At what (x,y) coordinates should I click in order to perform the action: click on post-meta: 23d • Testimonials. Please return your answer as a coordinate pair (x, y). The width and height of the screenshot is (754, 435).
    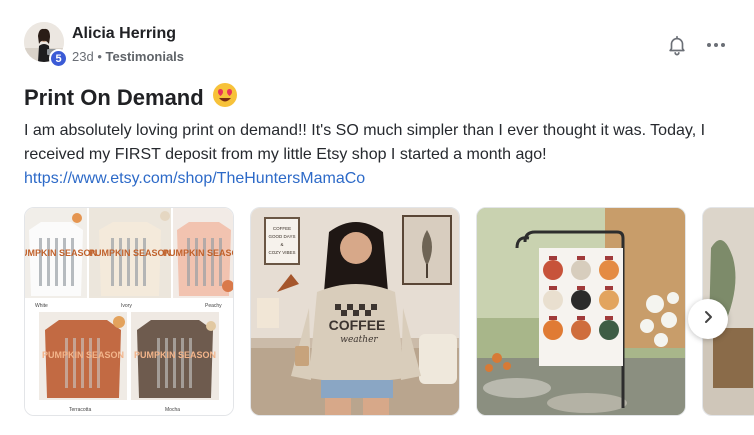
    Looking at the image, I should click on (128, 56).